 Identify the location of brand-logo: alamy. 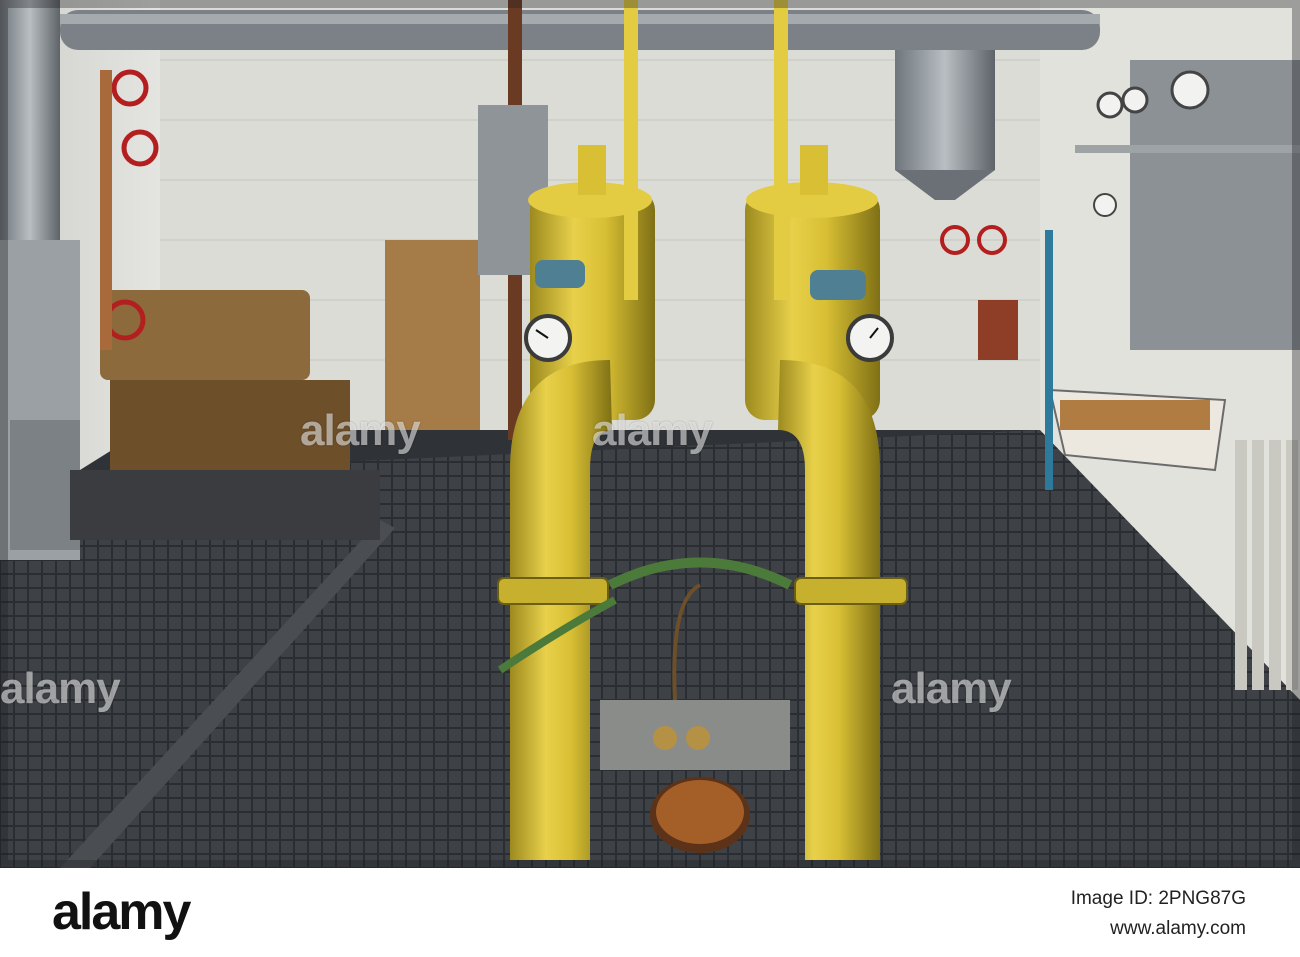
(121, 912).